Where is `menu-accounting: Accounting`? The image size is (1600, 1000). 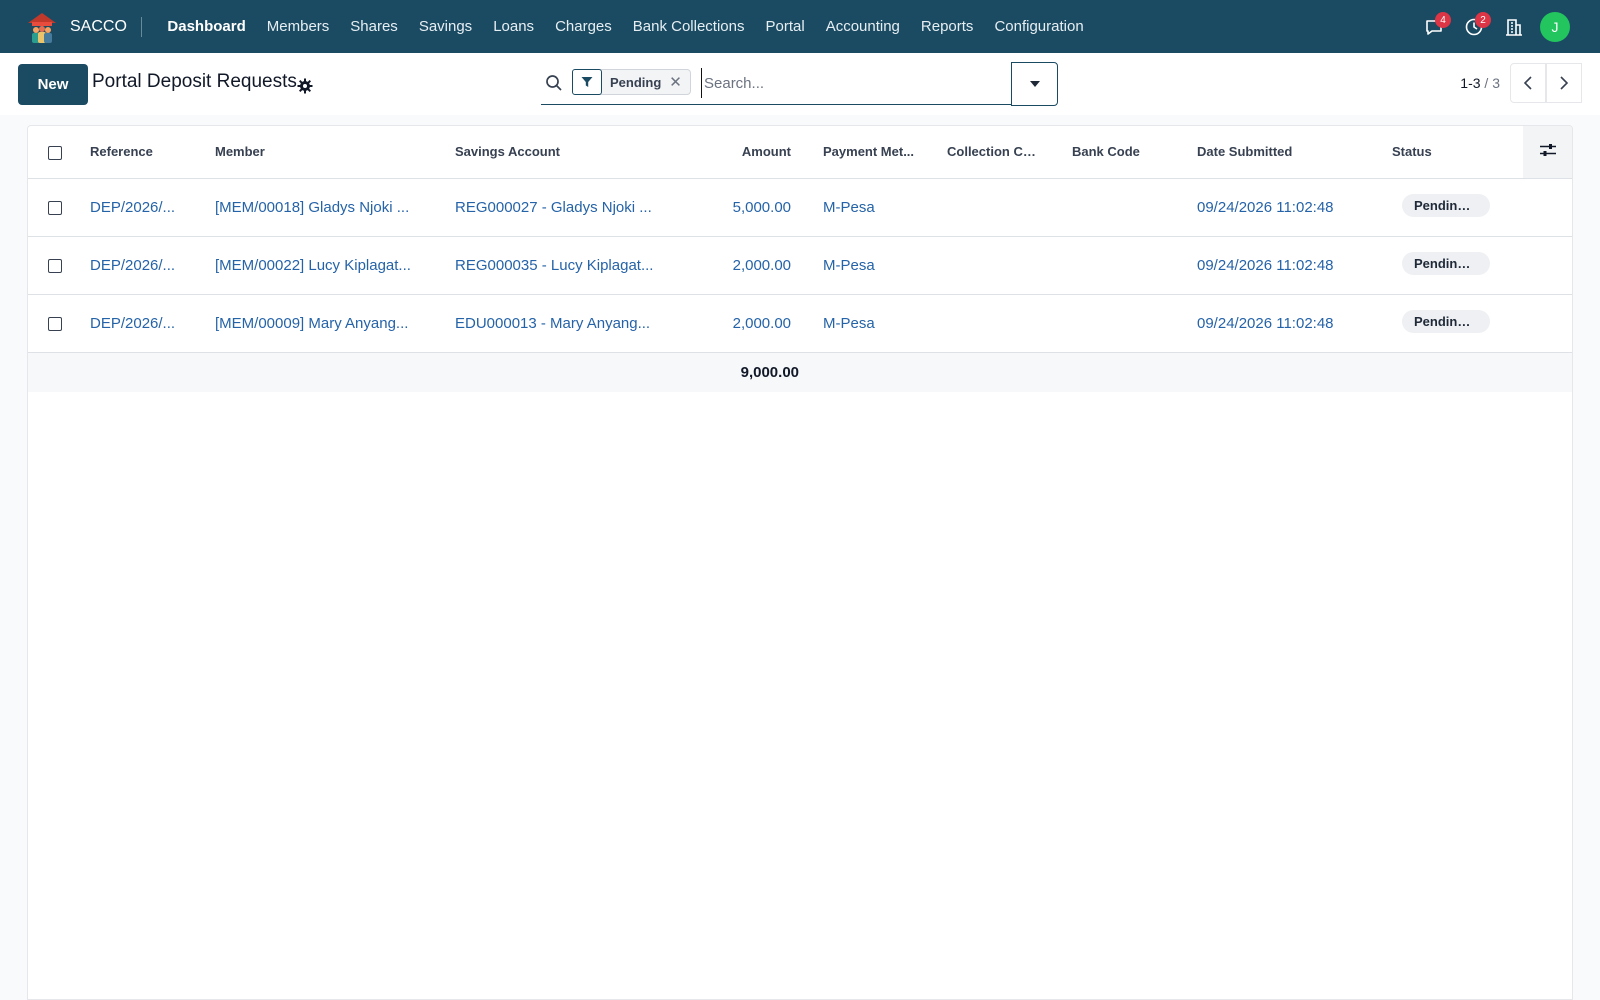 menu-accounting: Accounting is located at coordinates (862, 26).